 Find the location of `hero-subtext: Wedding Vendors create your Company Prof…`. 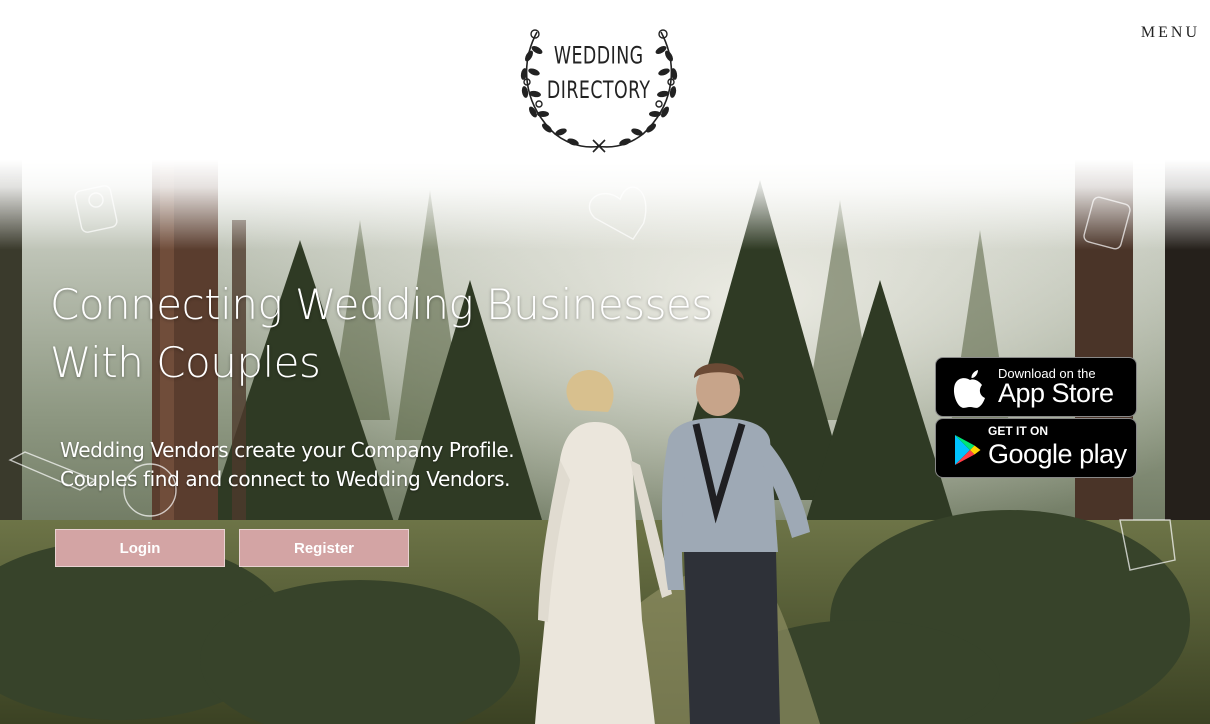

hero-subtext: Wedding Vendors create your Company Prof… is located at coordinates (340, 465).